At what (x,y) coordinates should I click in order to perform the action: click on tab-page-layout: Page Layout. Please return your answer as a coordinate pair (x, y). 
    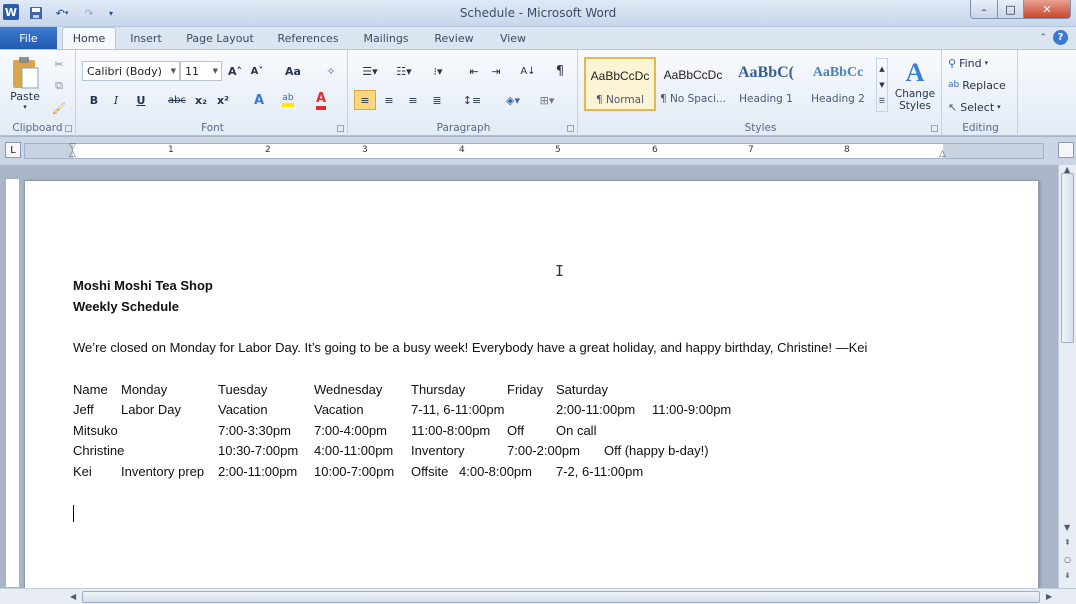
    Looking at the image, I should click on (220, 38).